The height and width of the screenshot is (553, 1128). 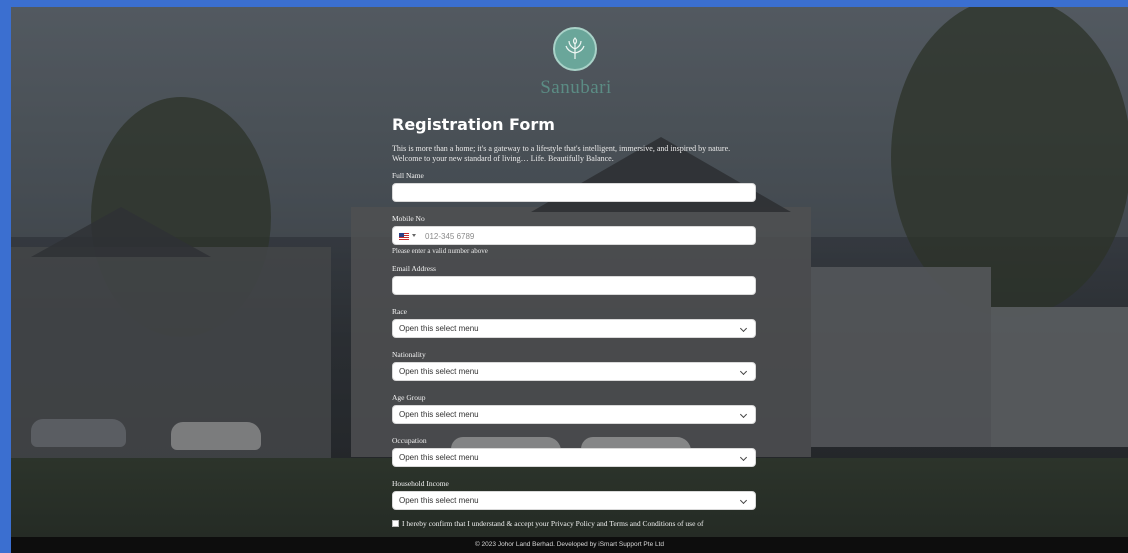 I want to click on flower-emblem-icon, so click(x=575, y=49).